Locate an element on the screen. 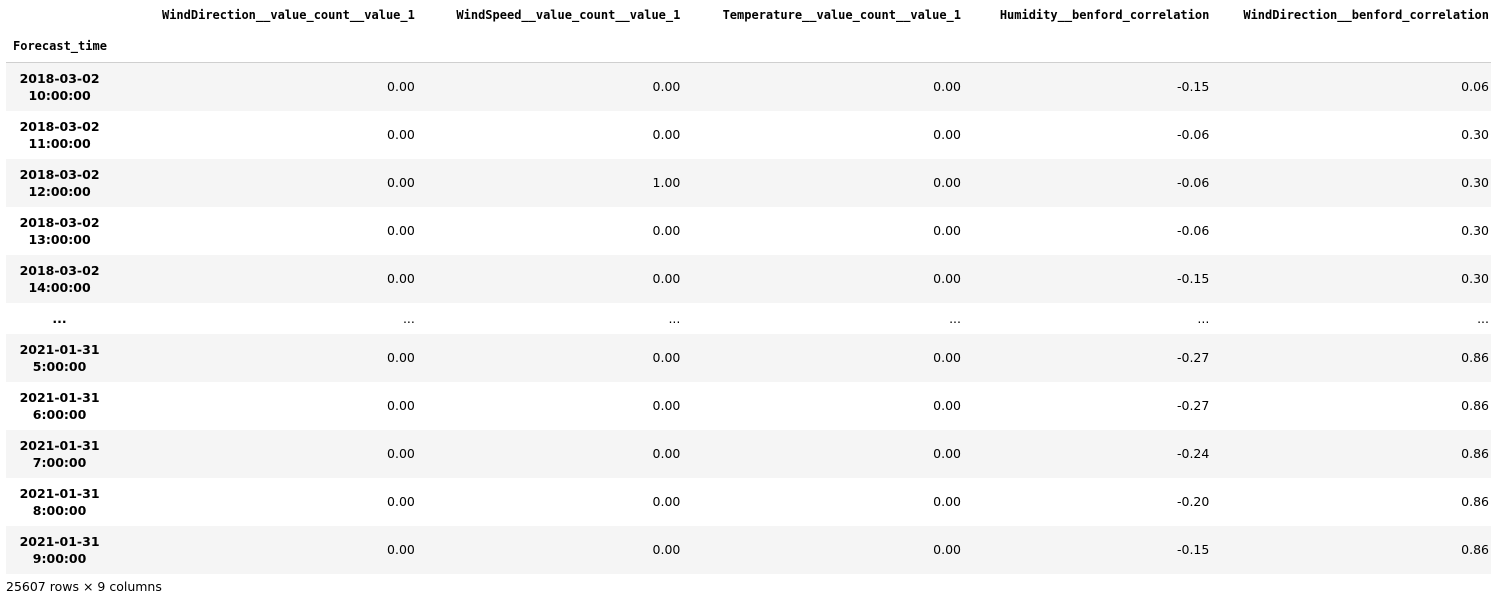  row-index: 2018-03-02 10:00:00 is located at coordinates (65, 87).